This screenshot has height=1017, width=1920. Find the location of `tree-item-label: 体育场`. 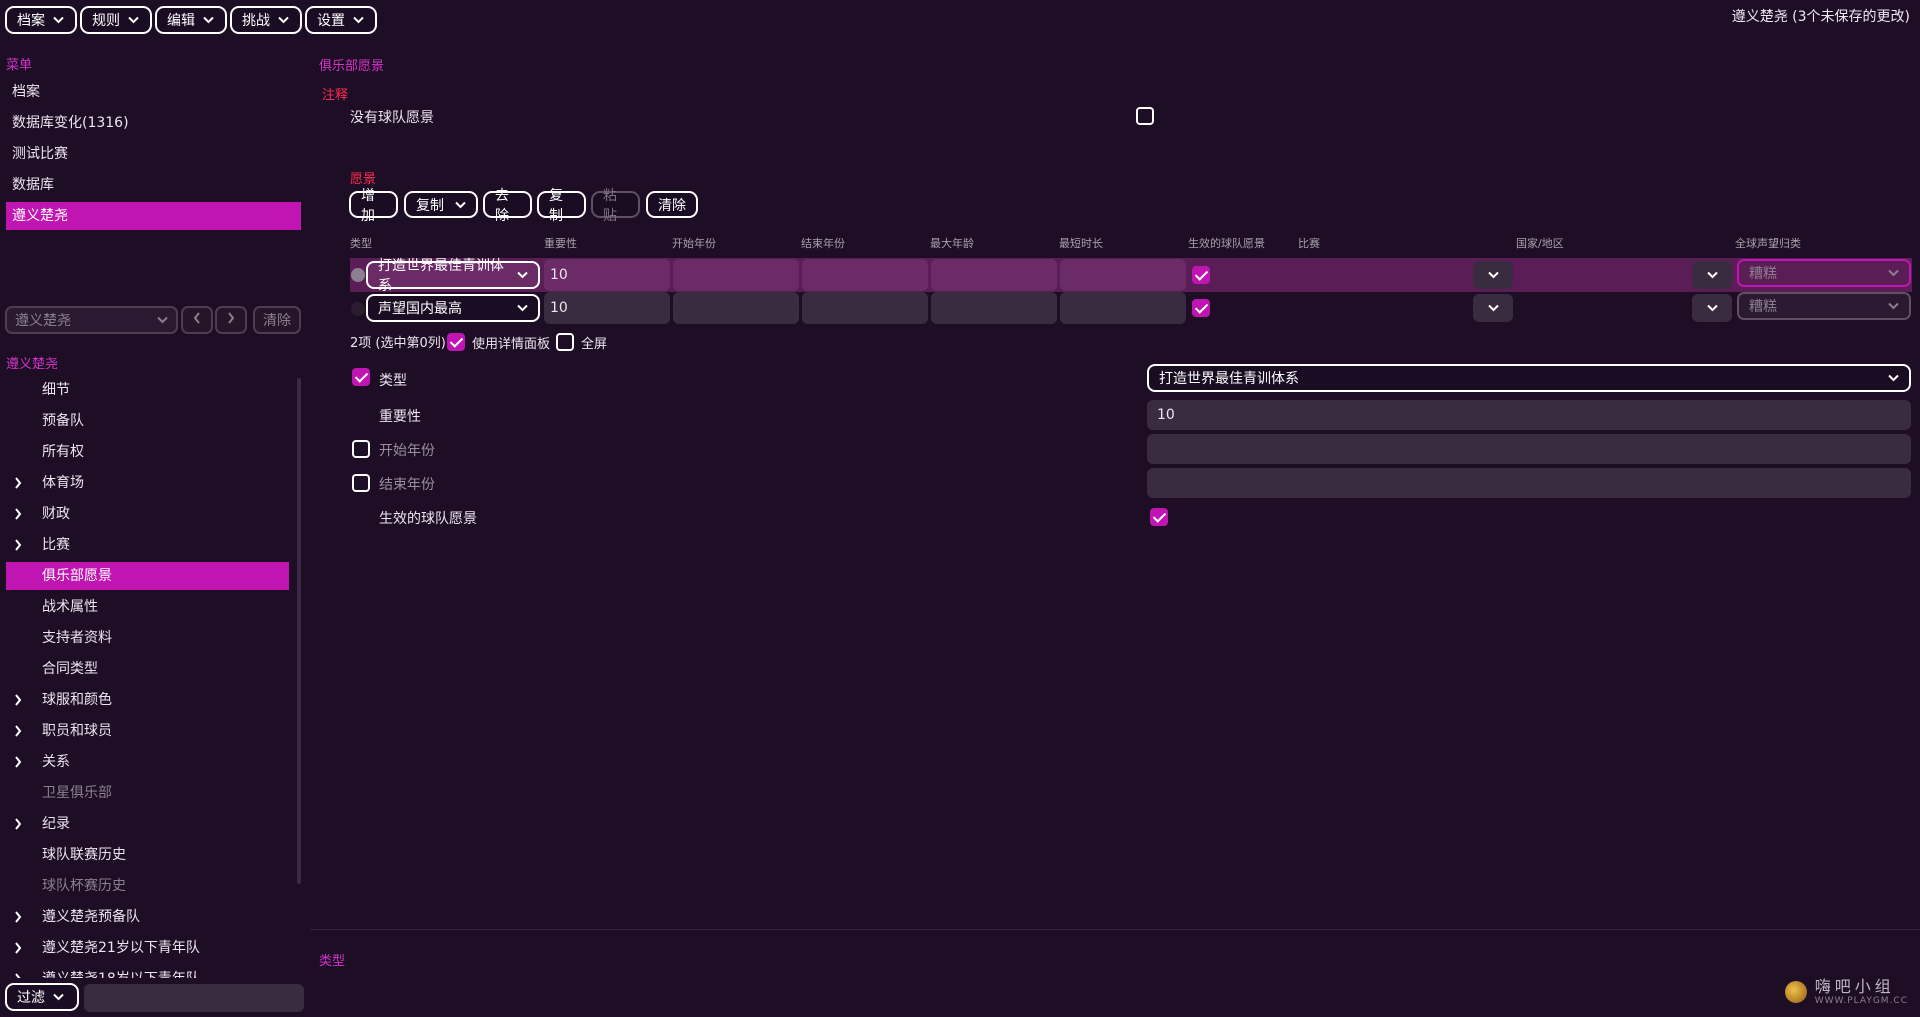

tree-item-label: 体育场 is located at coordinates (63, 483).